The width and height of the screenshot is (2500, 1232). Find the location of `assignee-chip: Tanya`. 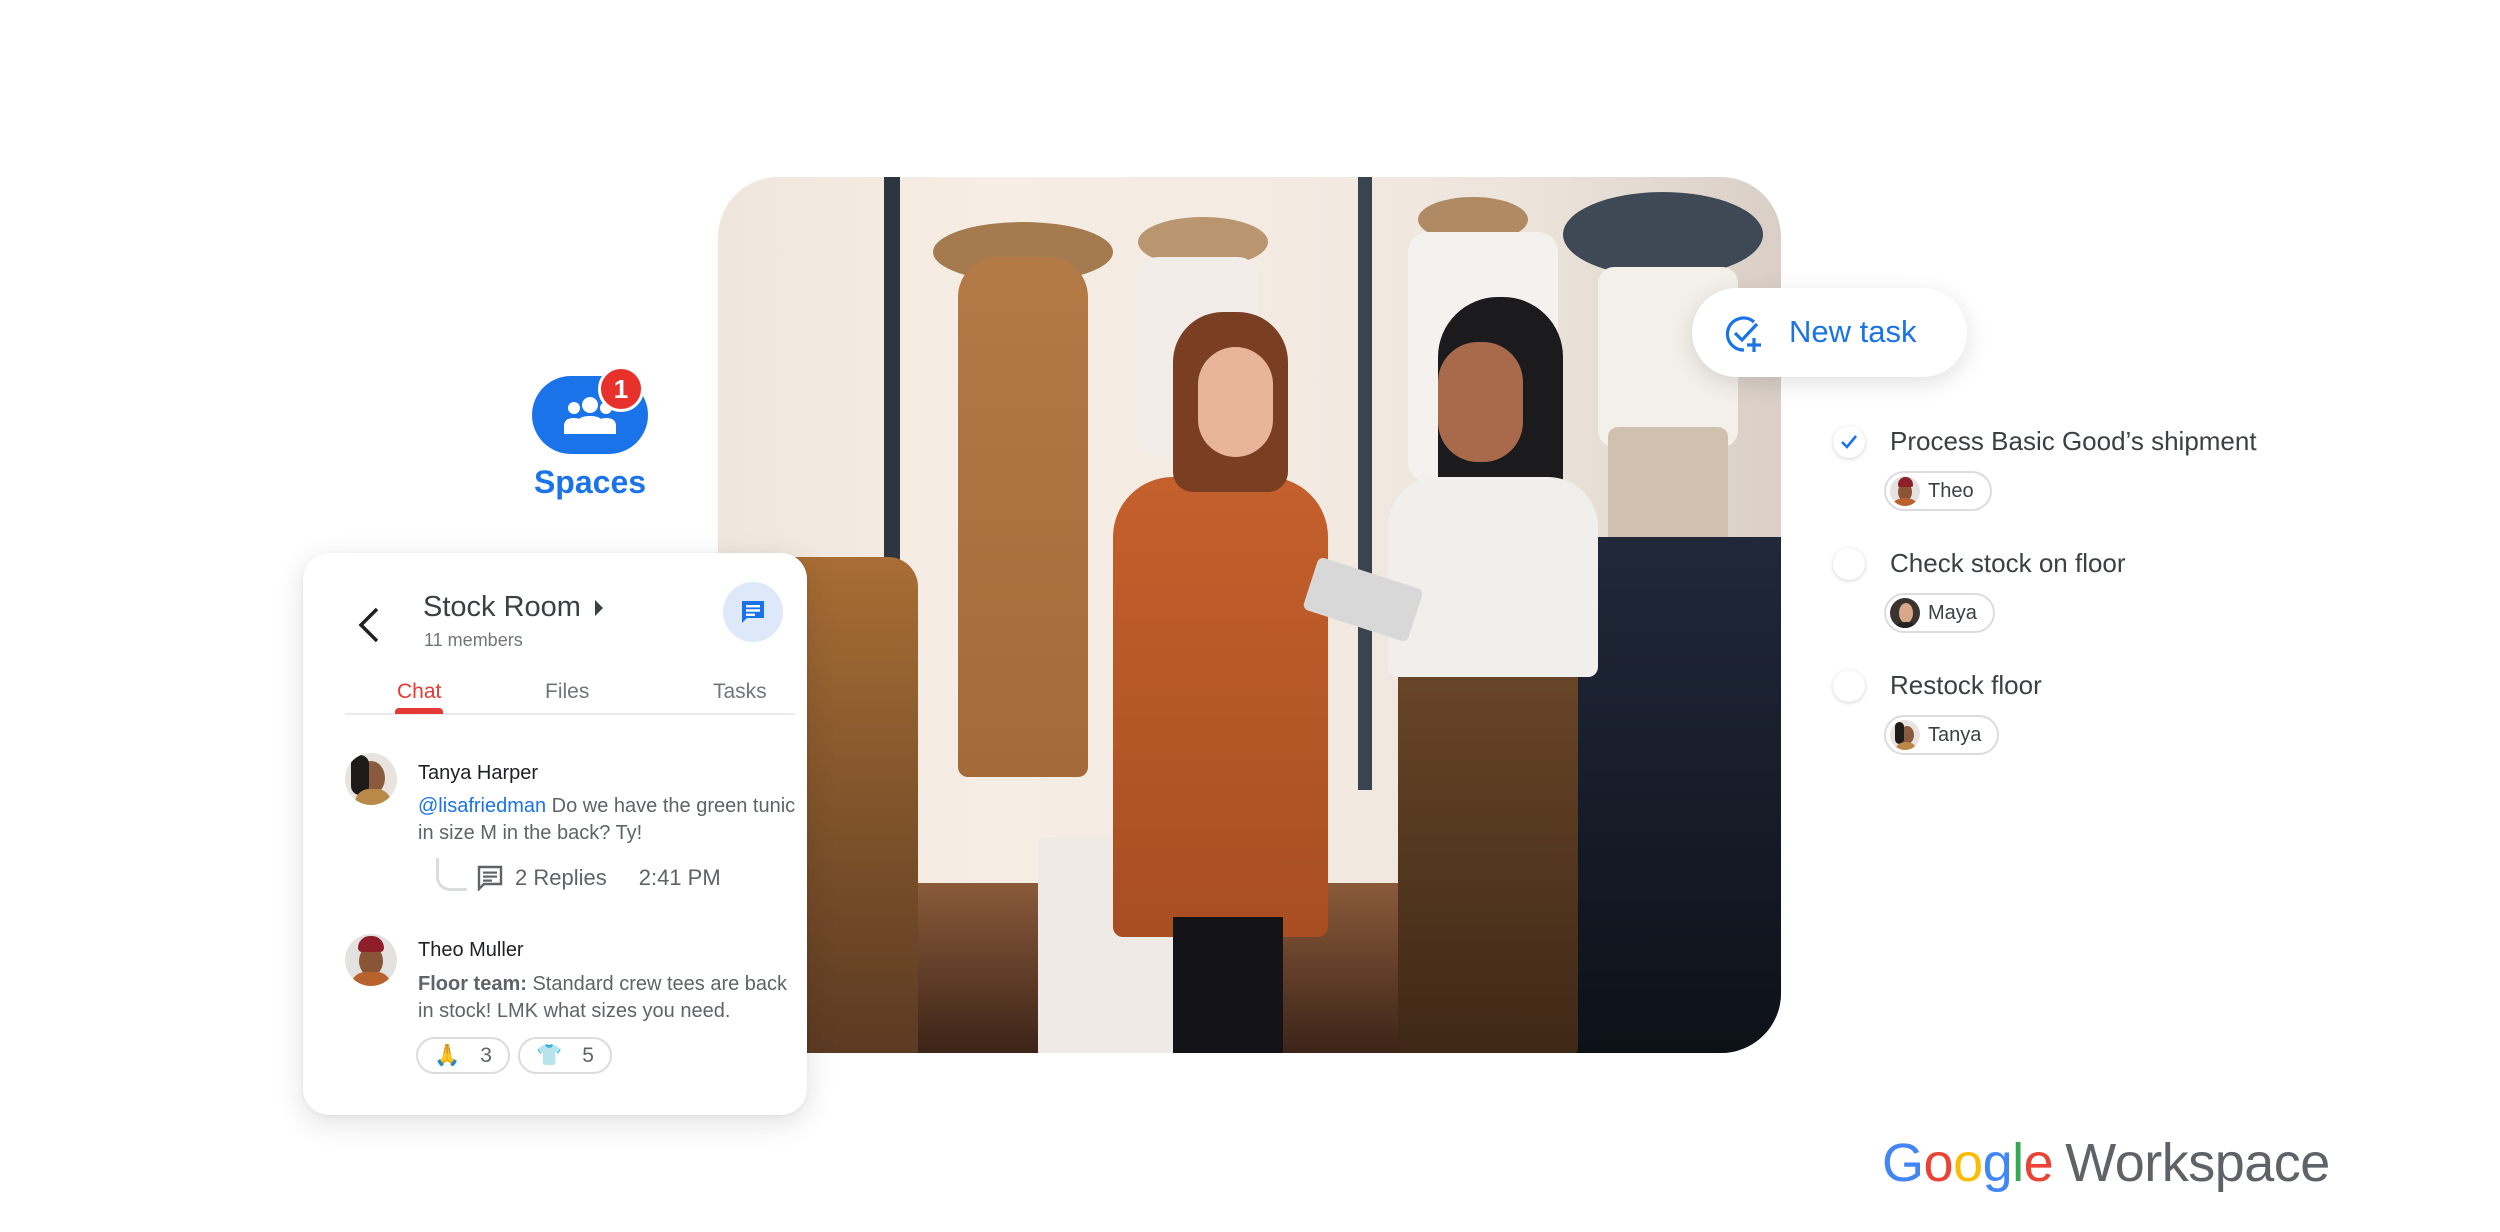

assignee-chip: Tanya is located at coordinates (1942, 735).